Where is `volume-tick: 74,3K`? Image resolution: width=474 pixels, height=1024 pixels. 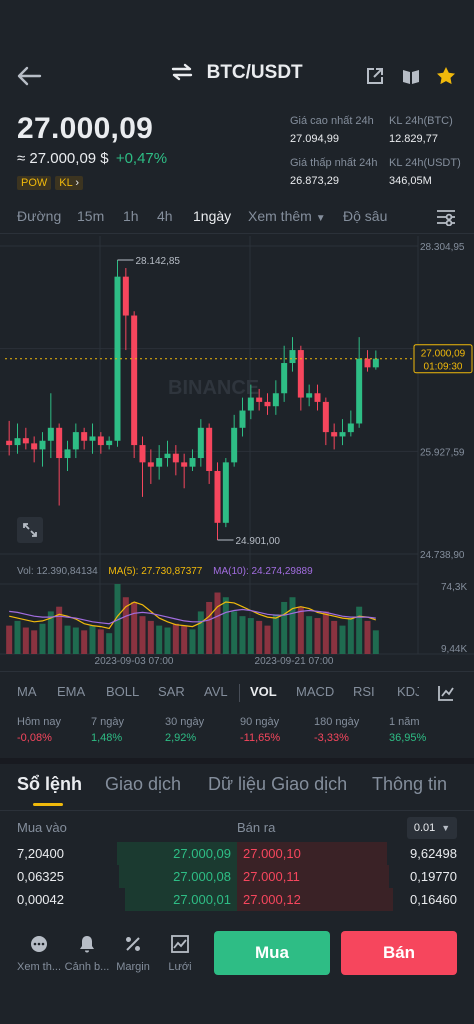 volume-tick: 74,3K is located at coordinates (454, 587).